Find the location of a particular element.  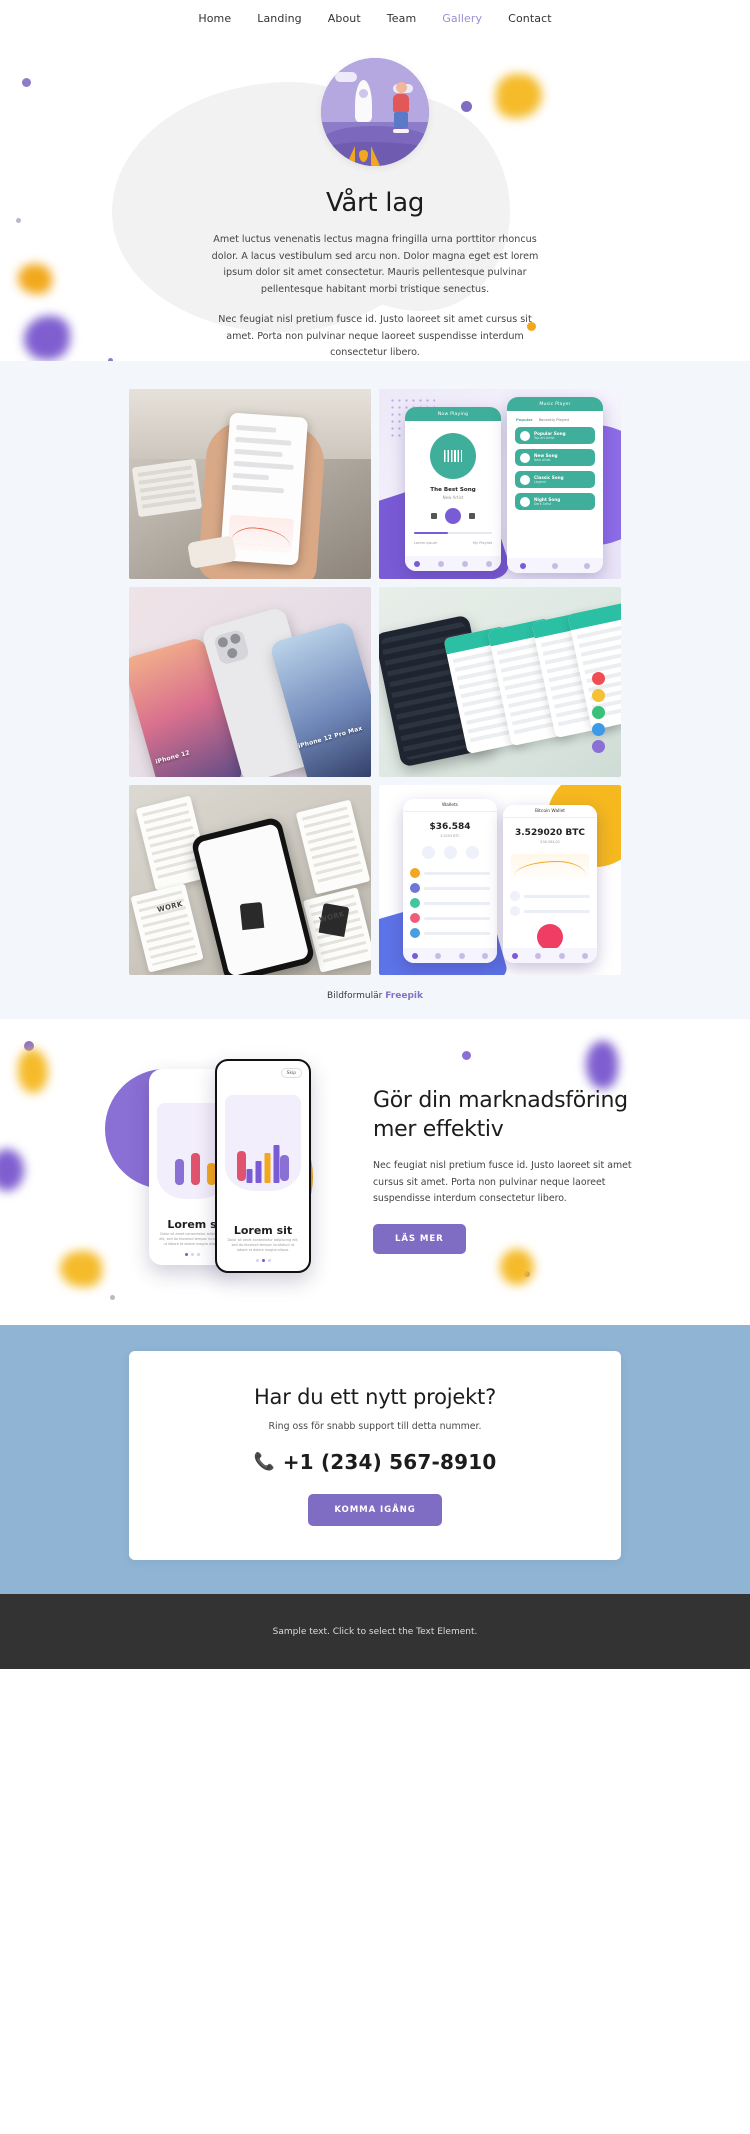

player-meta-row: Lorem ipsum My Playlist is located at coordinates (453, 543).